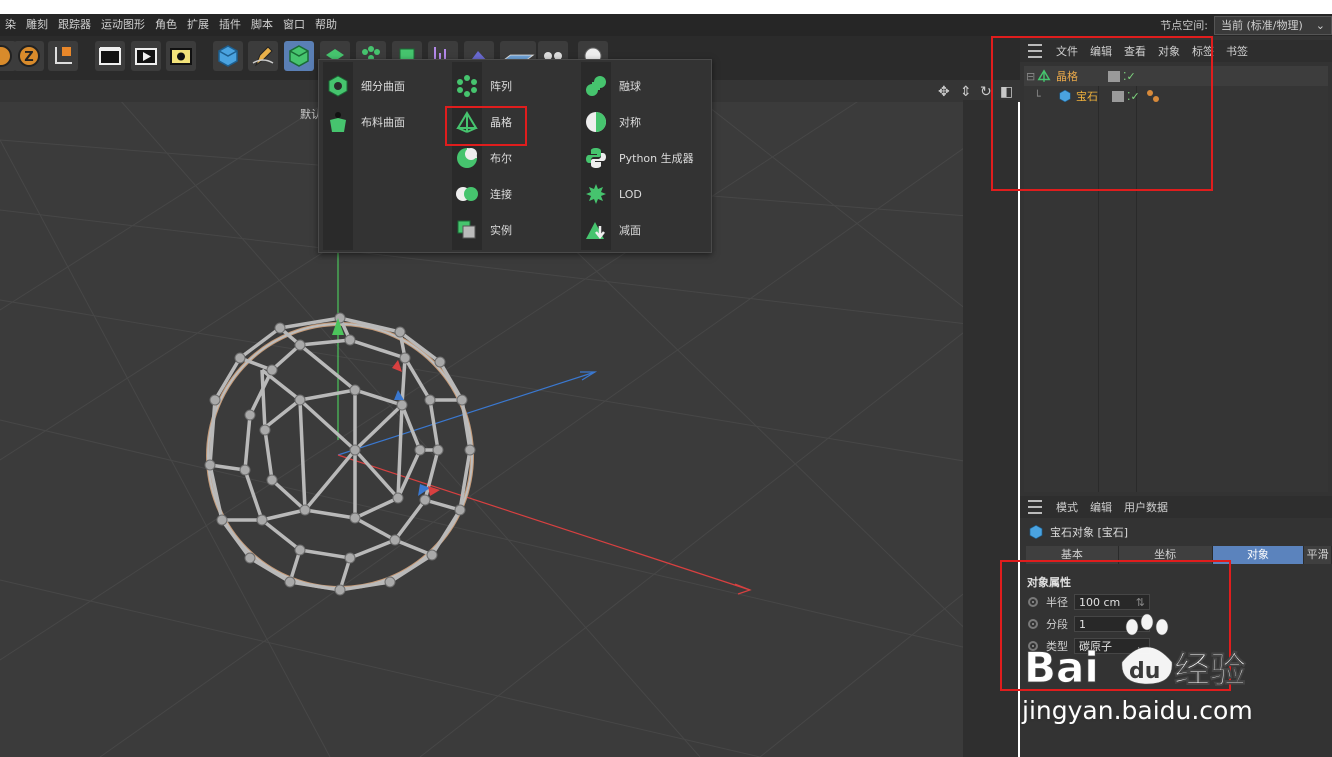 This screenshot has width=1332, height=757. What do you see at coordinates (1036, 532) in the screenshot?
I see `platonic-icon` at bounding box center [1036, 532].